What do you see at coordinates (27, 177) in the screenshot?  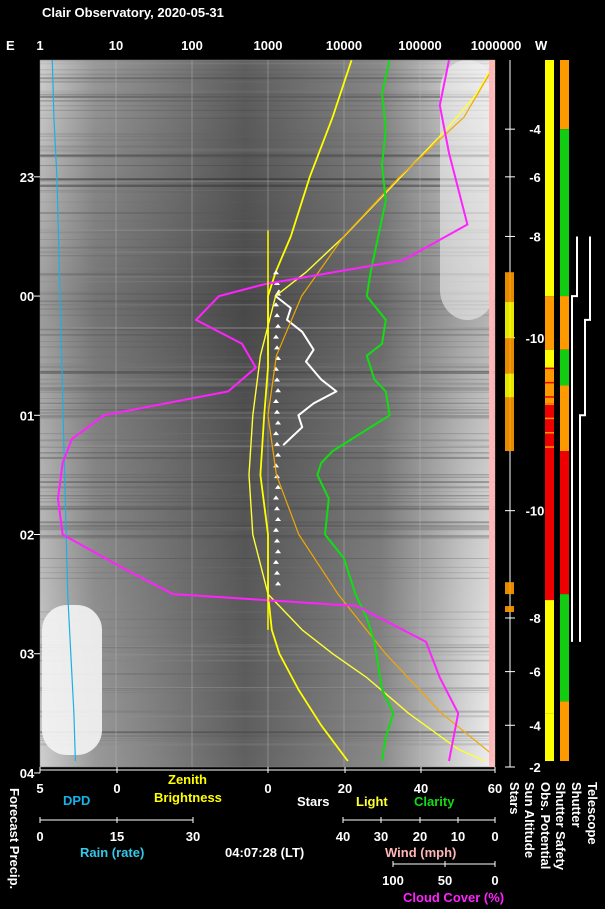 I see `time-tick-label: 23` at bounding box center [27, 177].